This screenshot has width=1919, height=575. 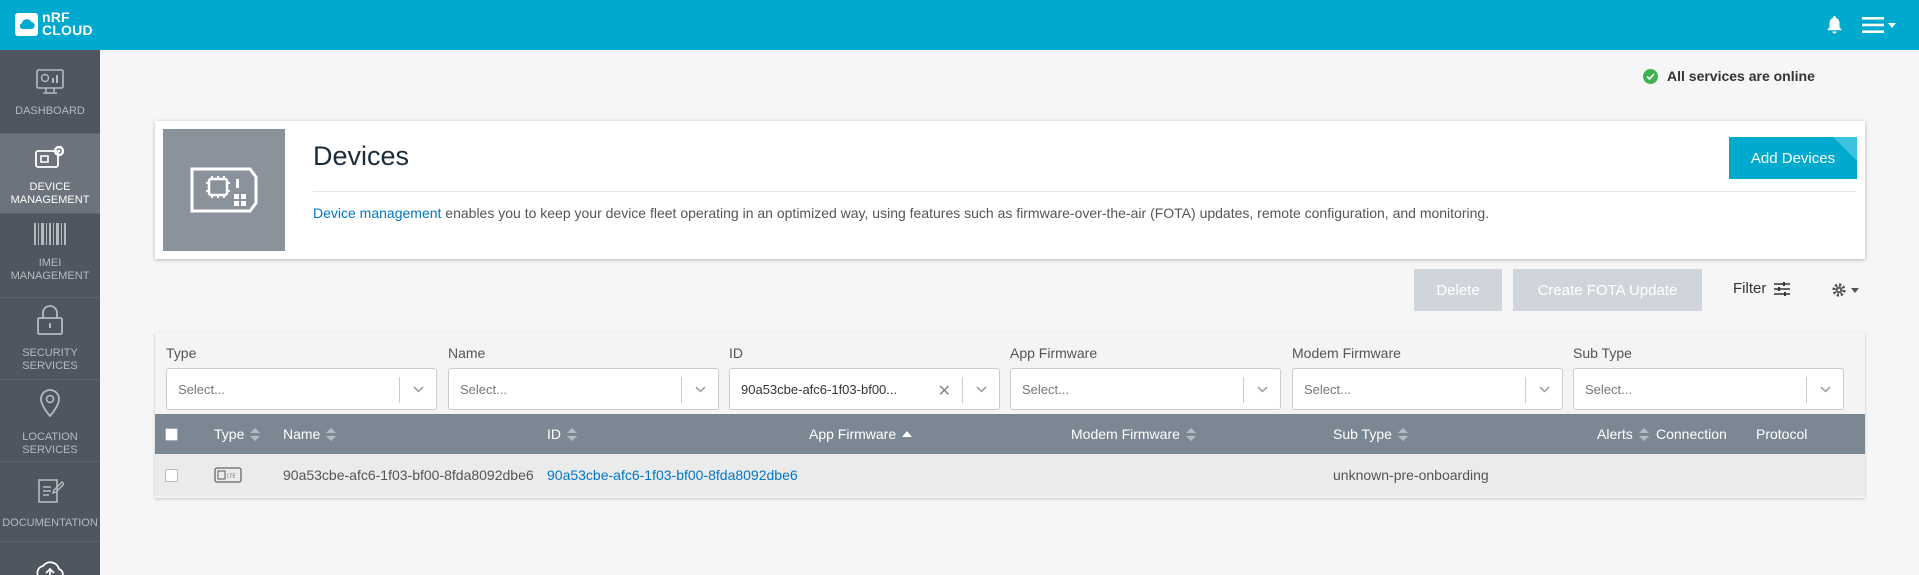 What do you see at coordinates (1750, 288) in the screenshot?
I see `filter-label: Filter` at bounding box center [1750, 288].